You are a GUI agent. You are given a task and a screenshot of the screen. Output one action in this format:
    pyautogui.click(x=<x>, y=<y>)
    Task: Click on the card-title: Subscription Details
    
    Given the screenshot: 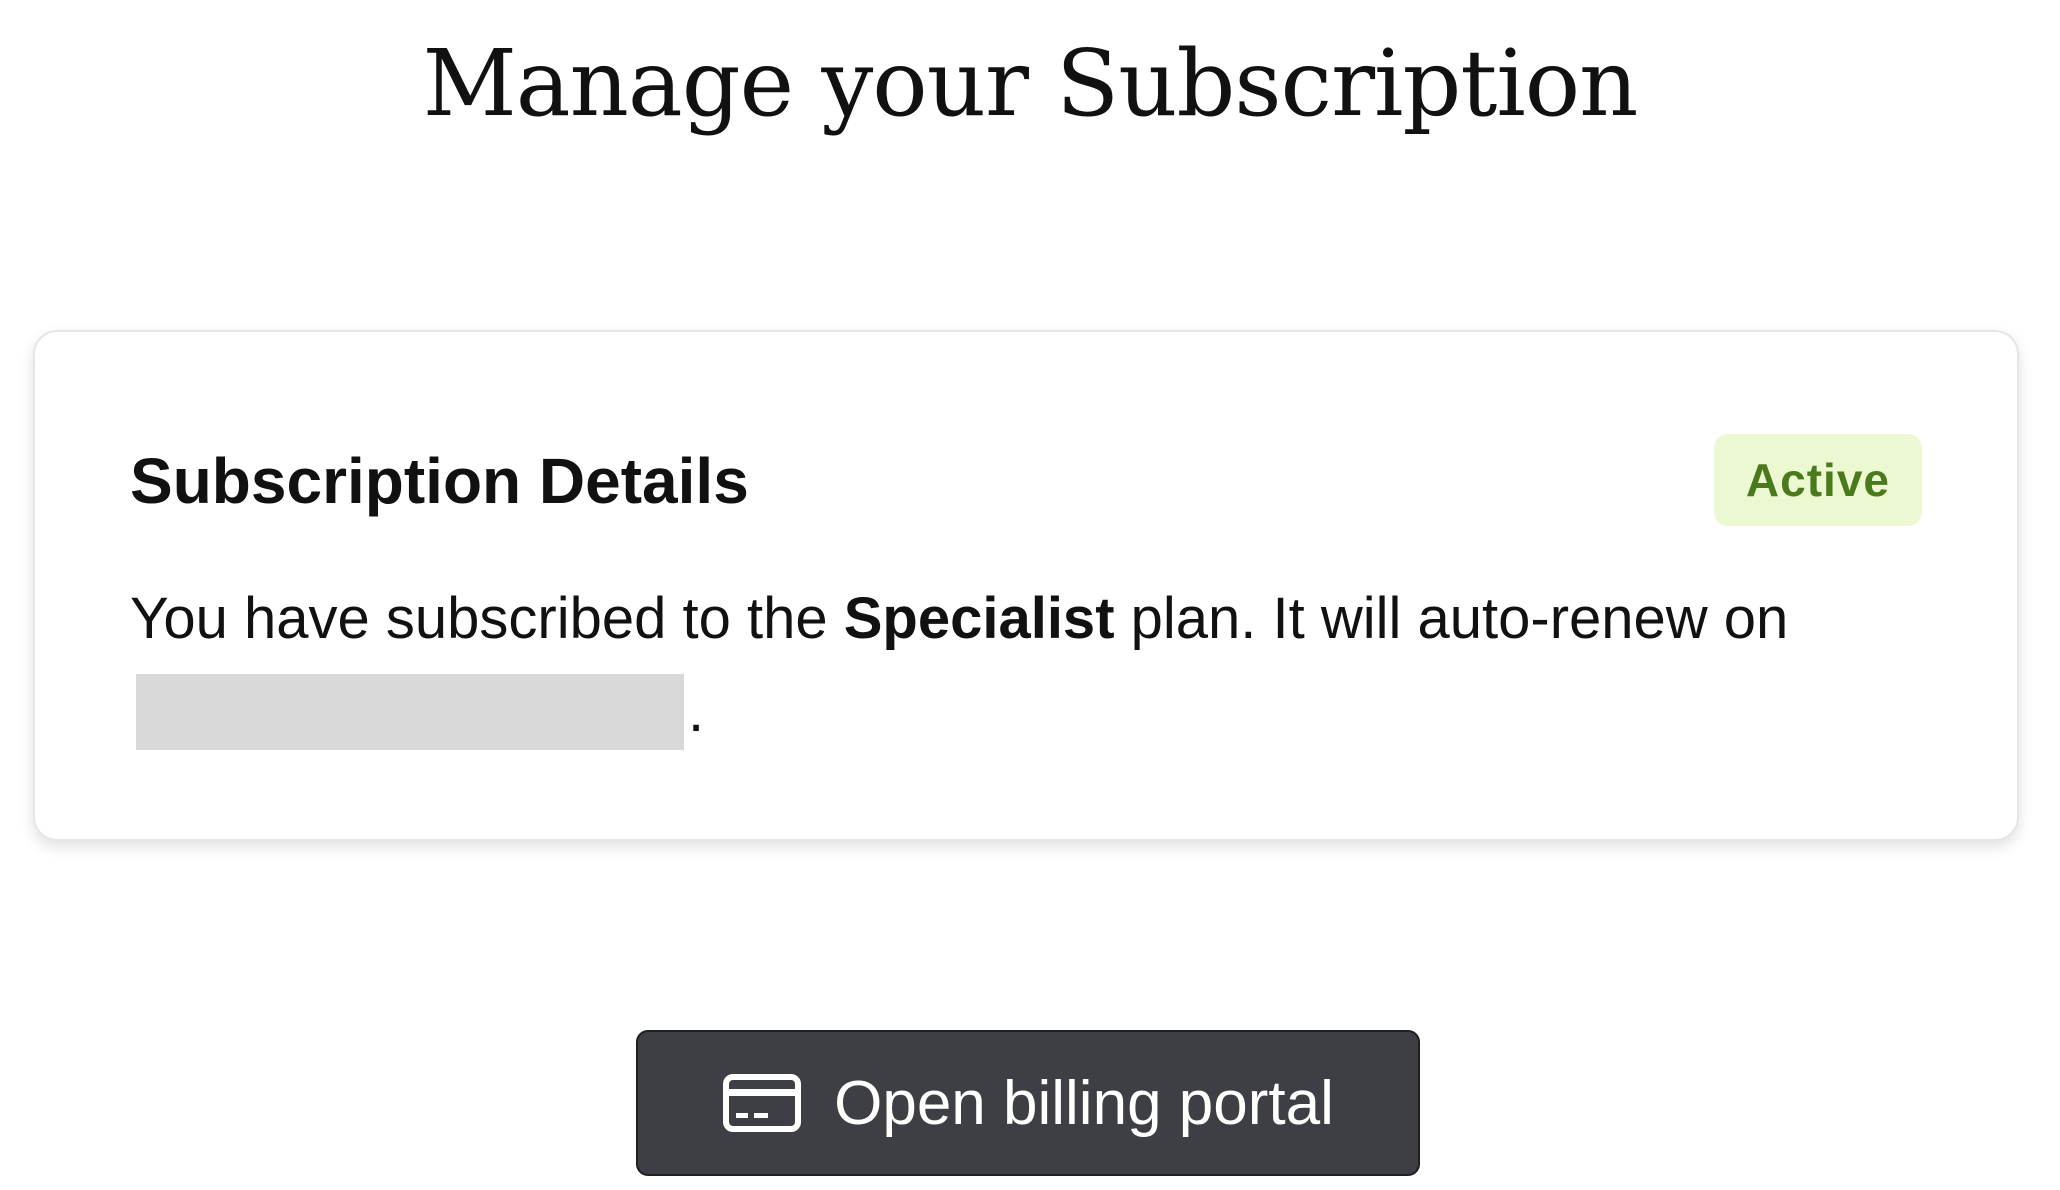 What is the action you would take?
    pyautogui.click(x=439, y=481)
    